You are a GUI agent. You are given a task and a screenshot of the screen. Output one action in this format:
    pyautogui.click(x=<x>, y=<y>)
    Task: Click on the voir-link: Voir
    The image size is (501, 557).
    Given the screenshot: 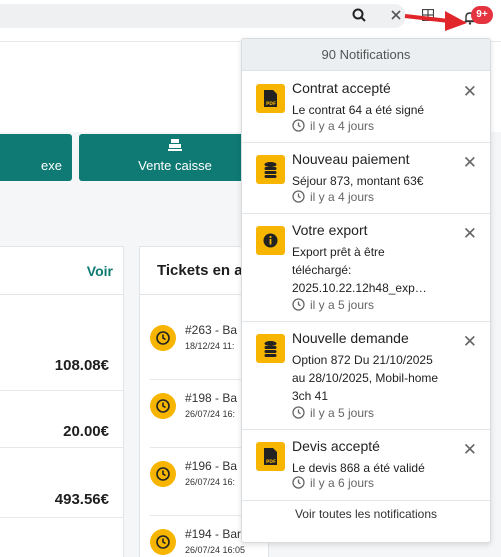 What is the action you would take?
    pyautogui.click(x=100, y=271)
    